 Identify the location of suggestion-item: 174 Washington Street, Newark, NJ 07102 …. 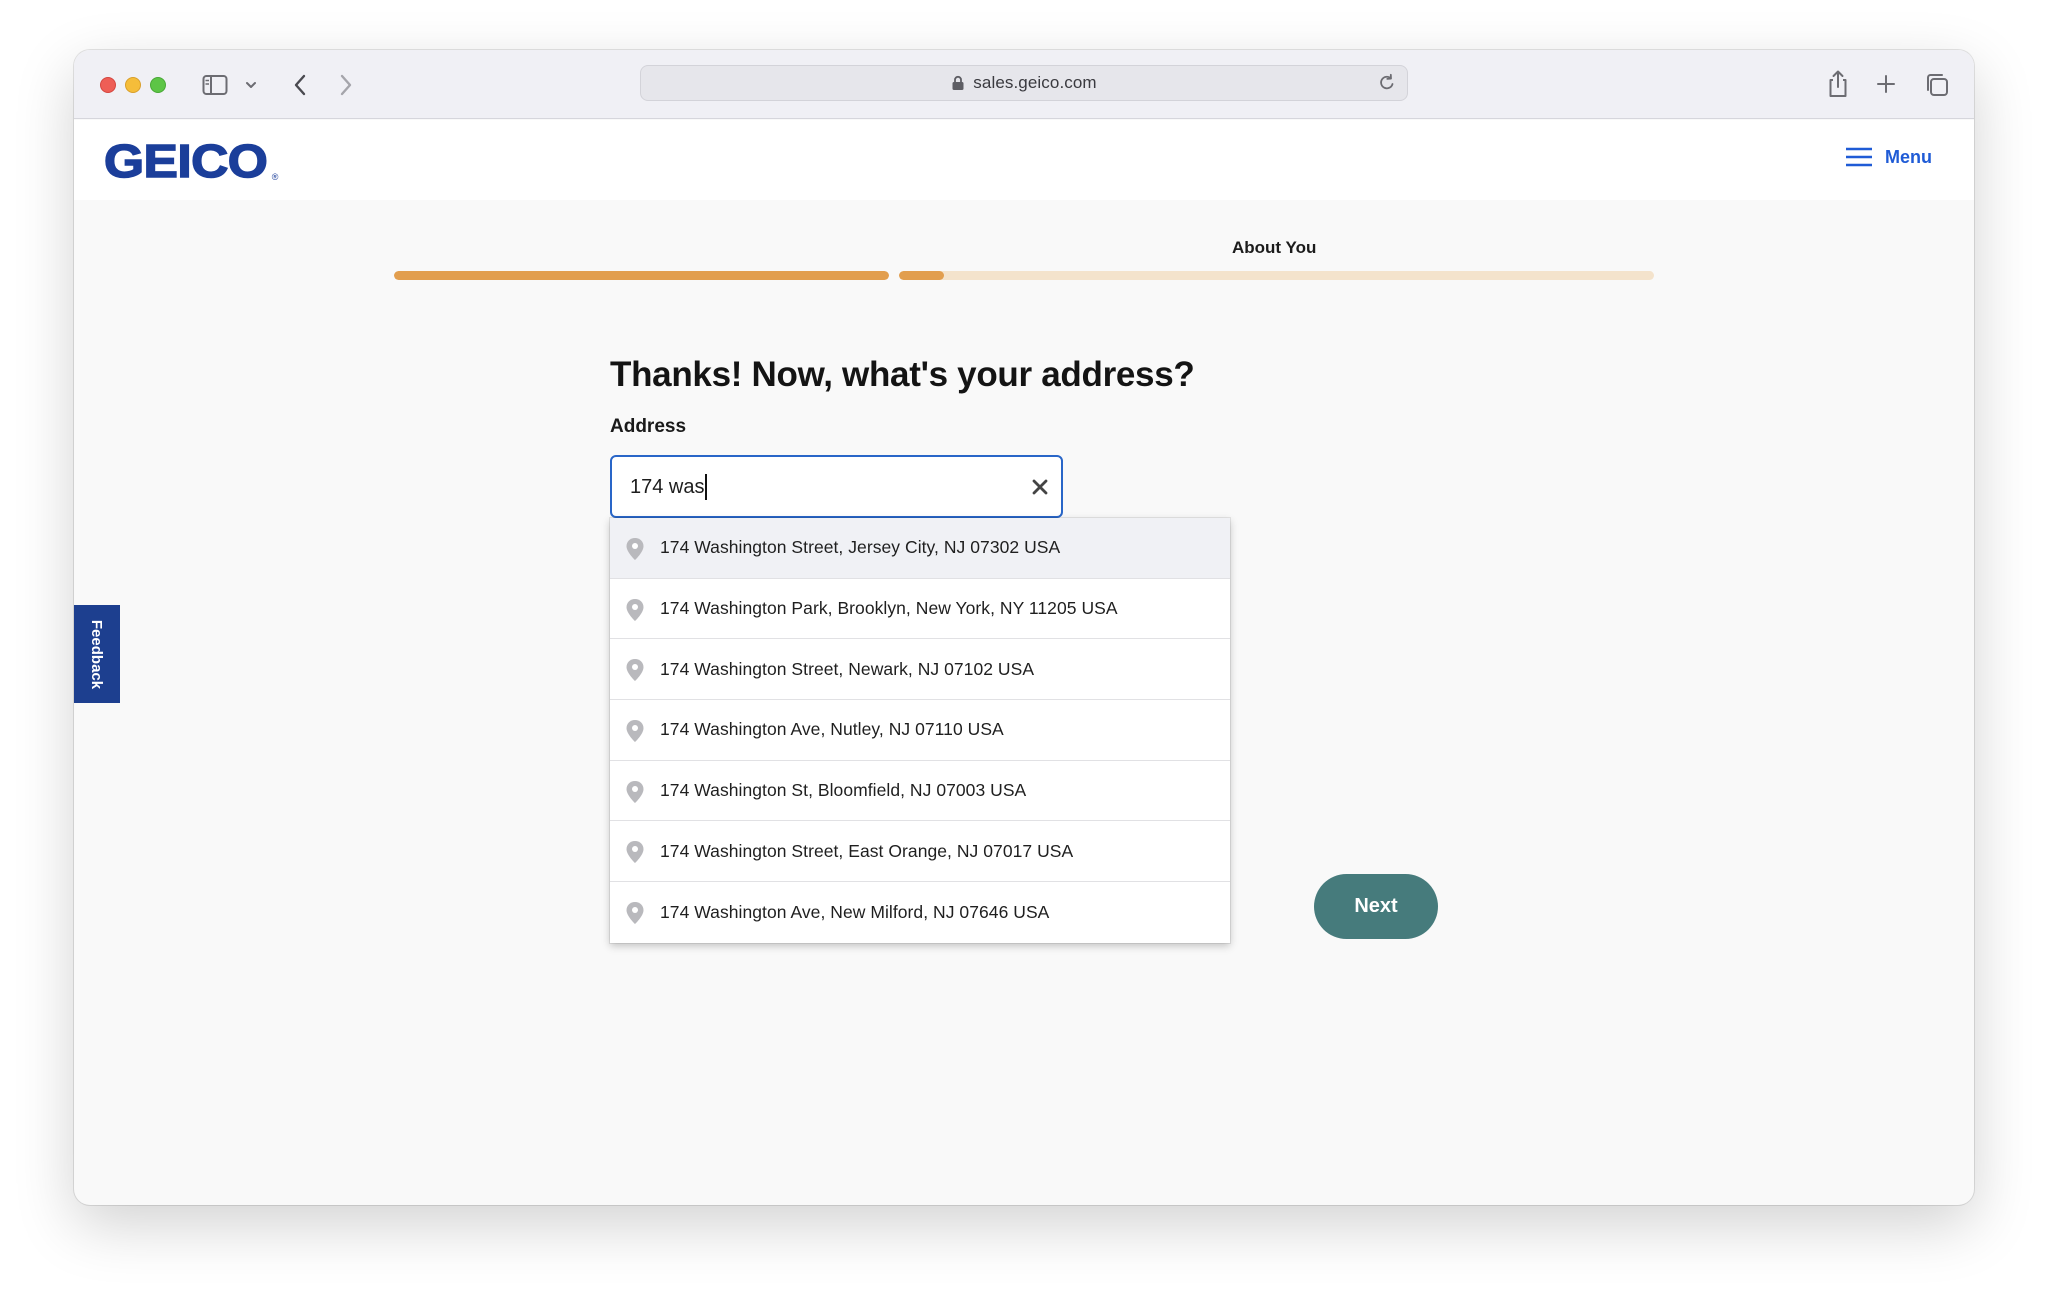
(920, 670).